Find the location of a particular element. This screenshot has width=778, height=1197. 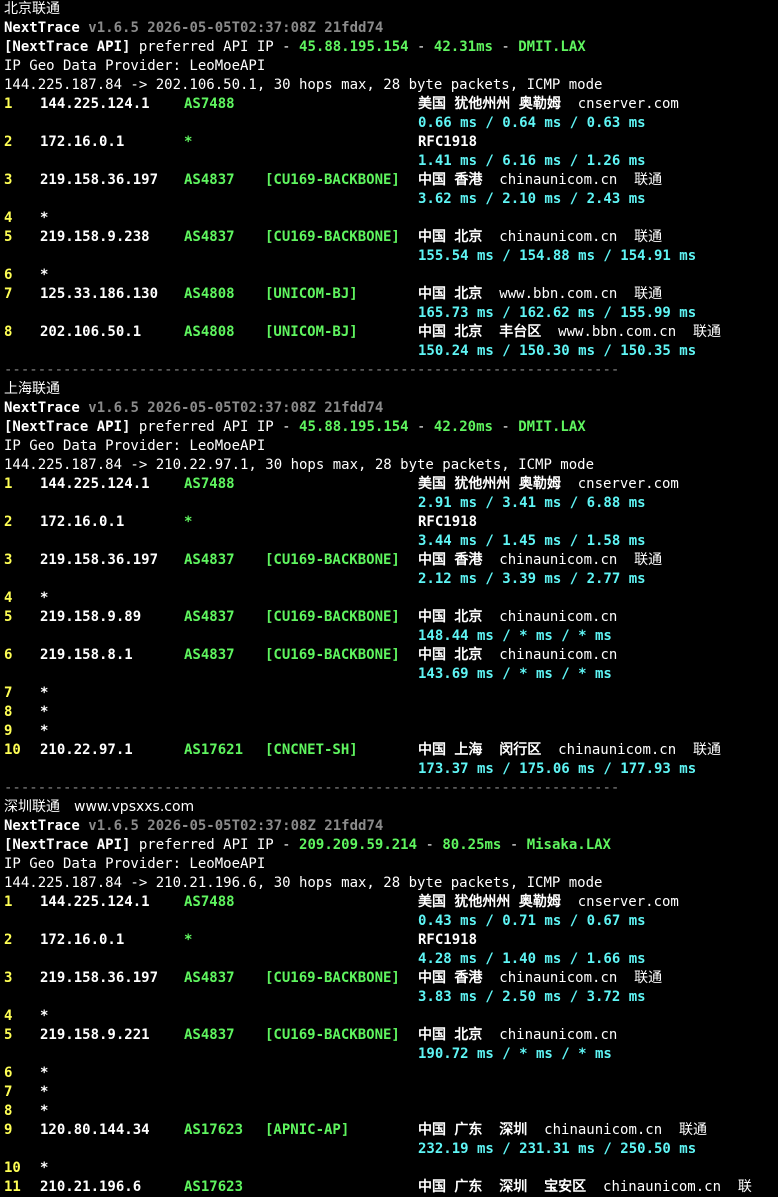

watermark-text: www.vpsxxs.com is located at coordinates (134, 807).